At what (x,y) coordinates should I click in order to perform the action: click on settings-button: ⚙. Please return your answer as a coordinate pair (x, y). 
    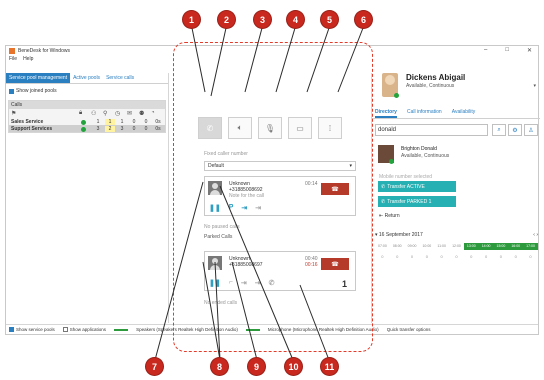
    Looking at the image, I should click on (515, 130).